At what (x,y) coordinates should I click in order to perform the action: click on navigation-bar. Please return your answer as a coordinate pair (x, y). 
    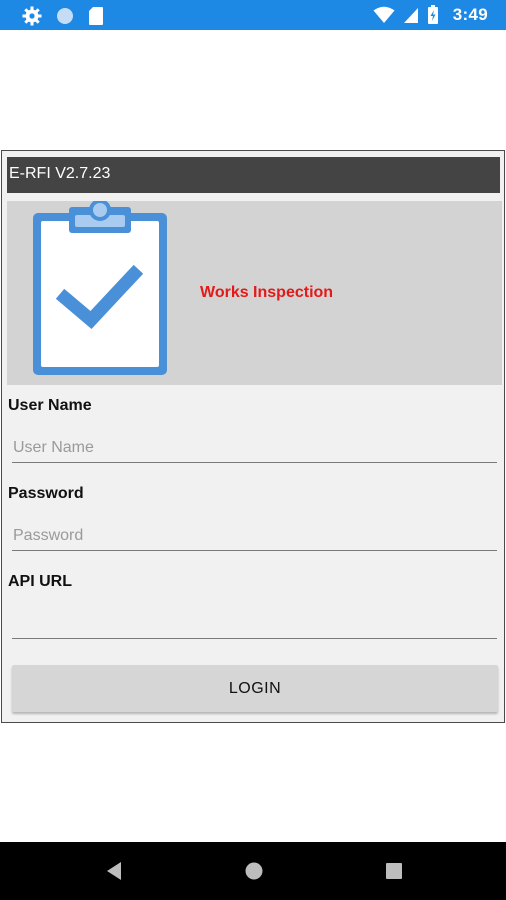
    Looking at the image, I should click on (253, 871).